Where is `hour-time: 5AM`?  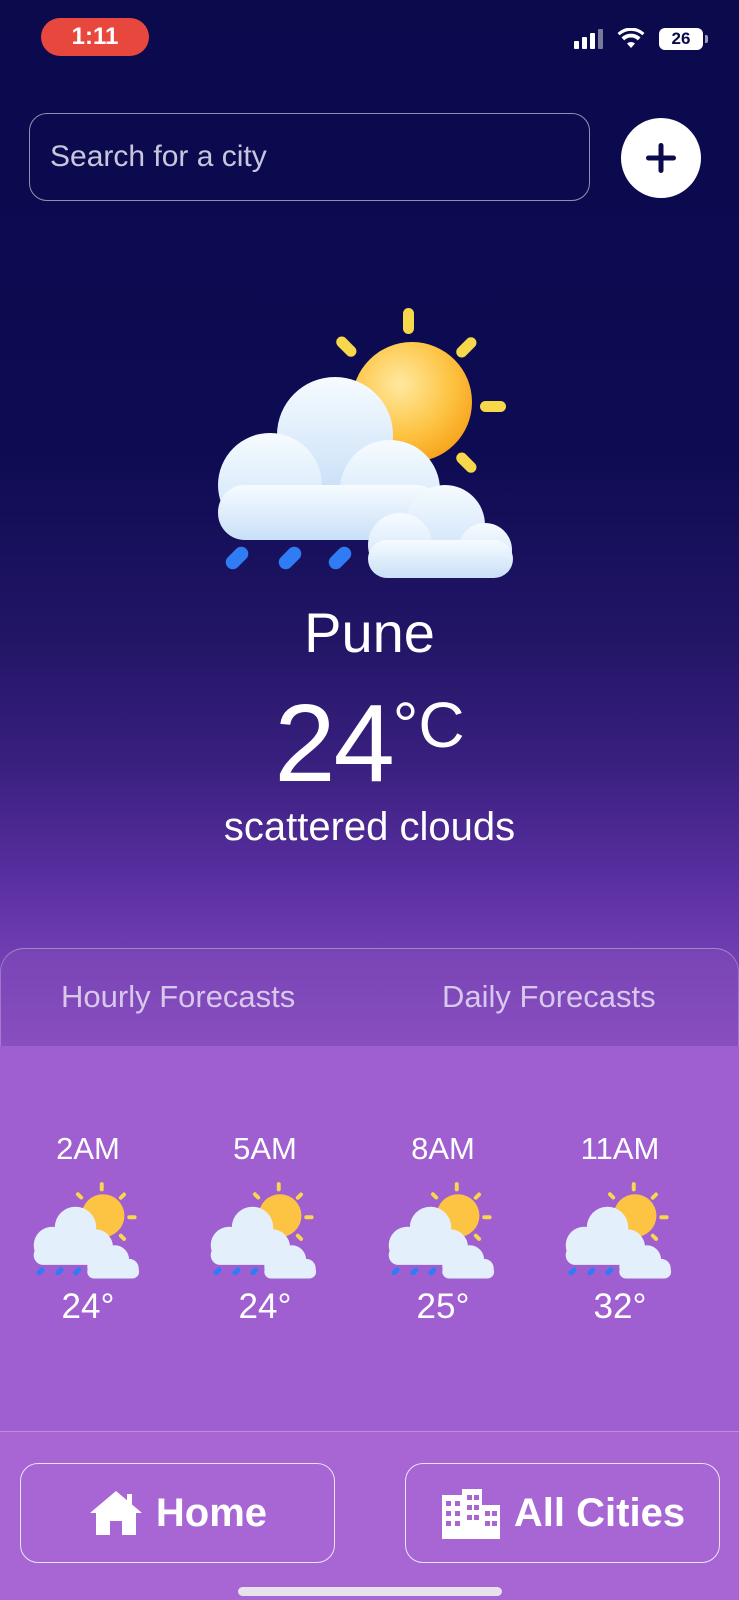
hour-time: 5AM is located at coordinates (265, 1148).